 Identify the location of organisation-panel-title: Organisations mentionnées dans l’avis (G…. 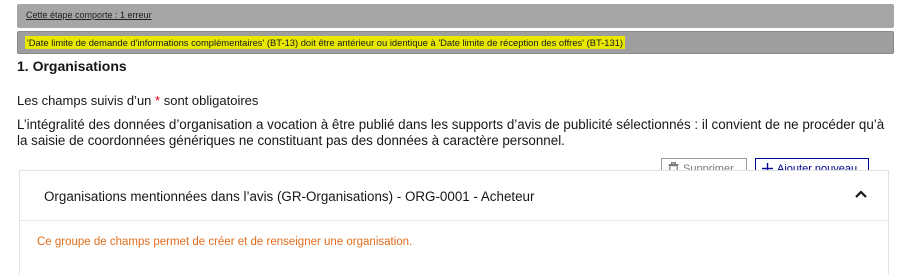
(289, 196).